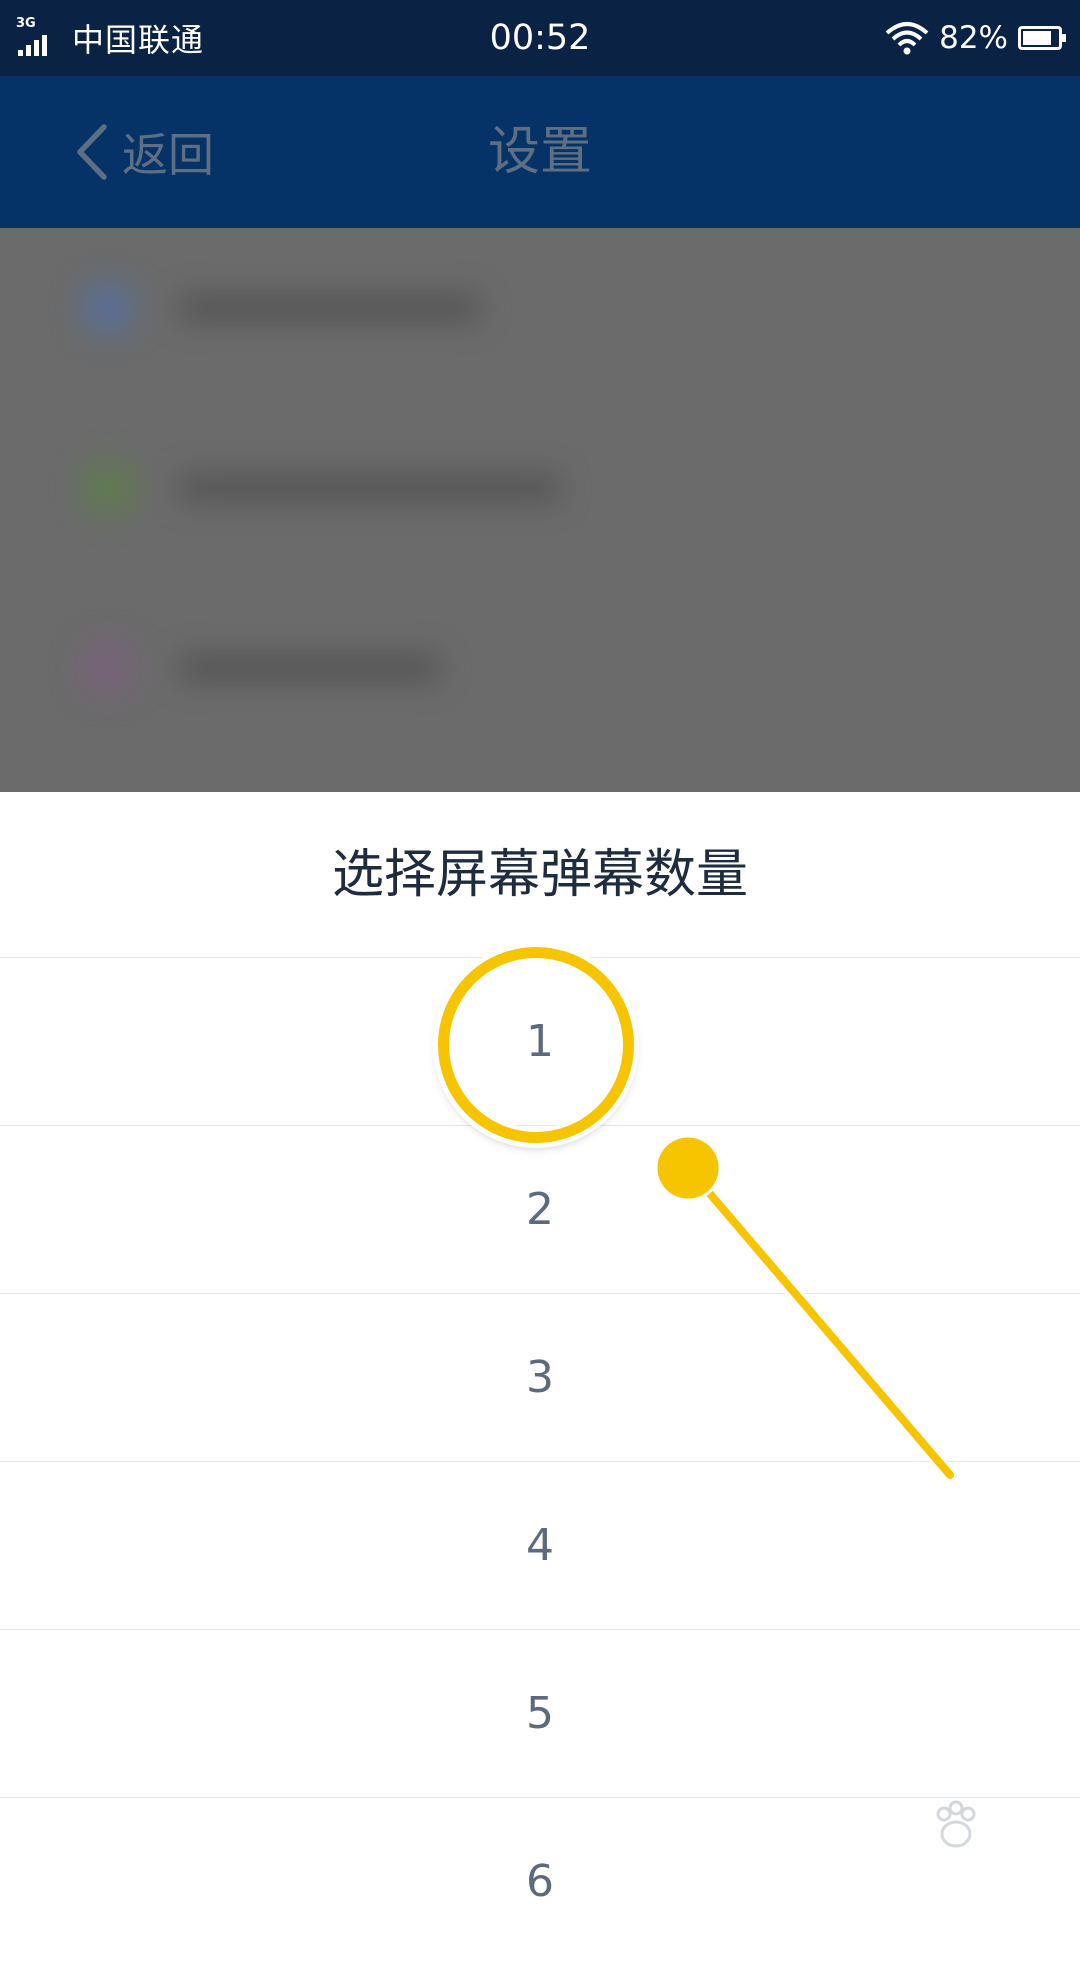  I want to click on option-4: 4, so click(540, 1546).